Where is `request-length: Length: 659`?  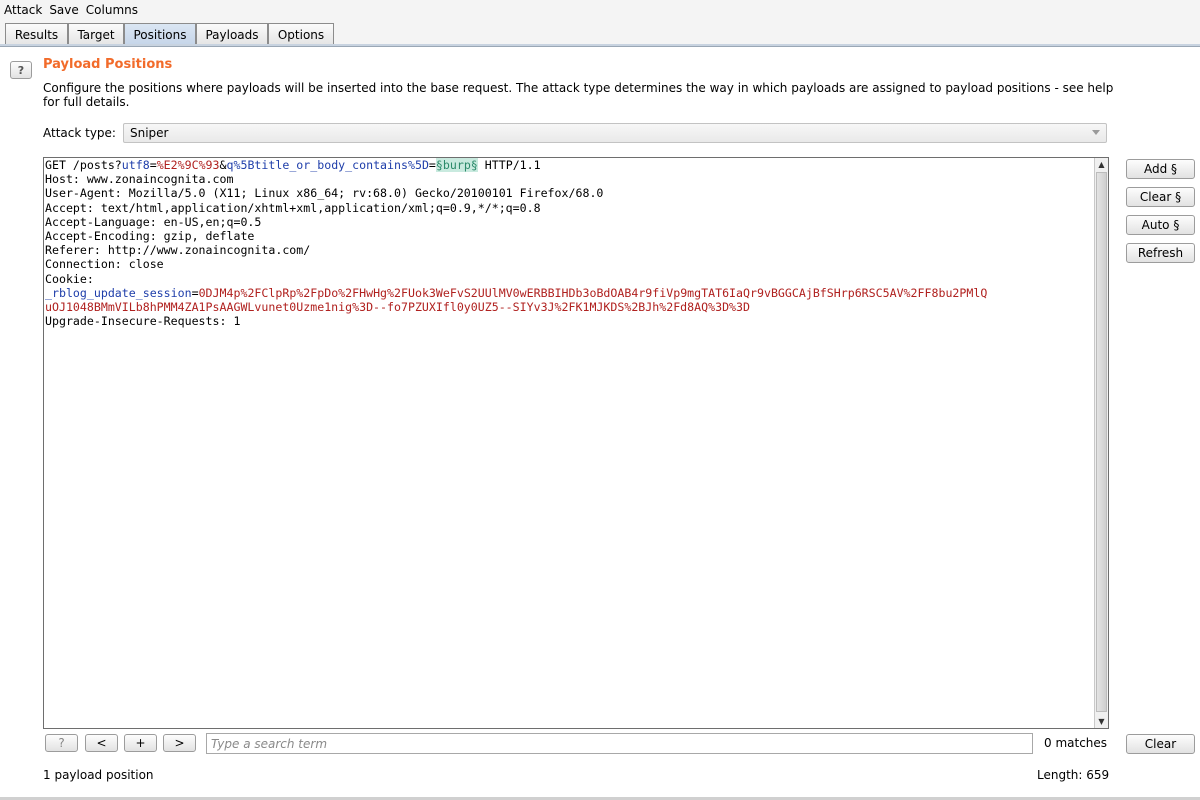
request-length: Length: 659 is located at coordinates (1073, 775).